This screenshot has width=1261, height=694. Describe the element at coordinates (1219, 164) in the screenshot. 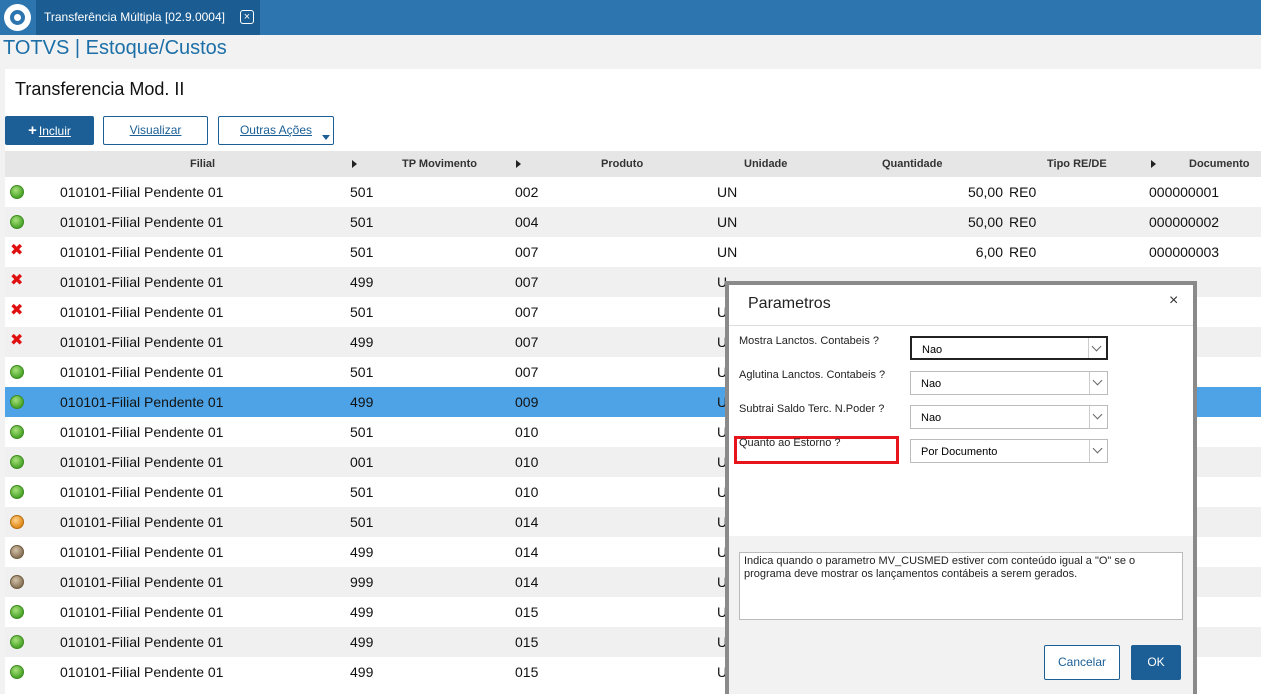

I see `header-documento: Documento` at that location.